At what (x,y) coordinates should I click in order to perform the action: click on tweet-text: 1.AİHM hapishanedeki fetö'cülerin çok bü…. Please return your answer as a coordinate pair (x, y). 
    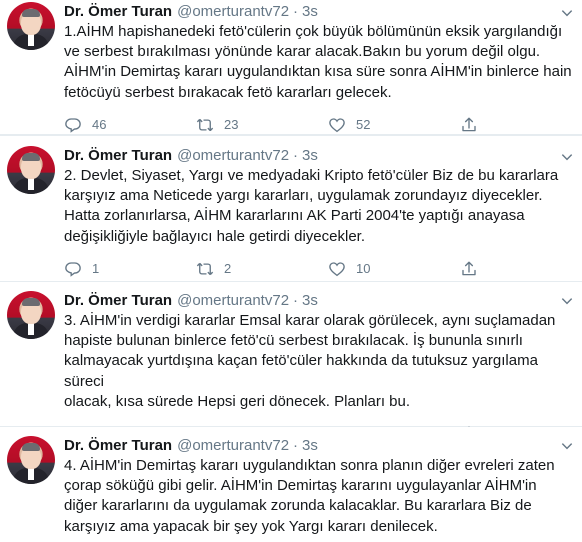
    Looking at the image, I should click on (318, 62).